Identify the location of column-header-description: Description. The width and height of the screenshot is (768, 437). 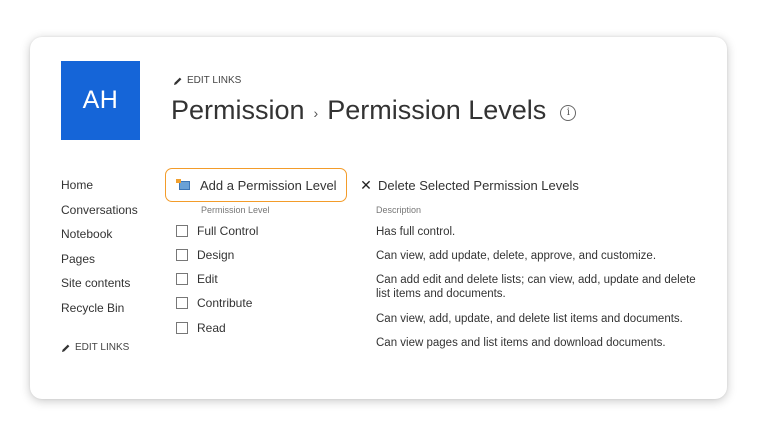
(399, 210).